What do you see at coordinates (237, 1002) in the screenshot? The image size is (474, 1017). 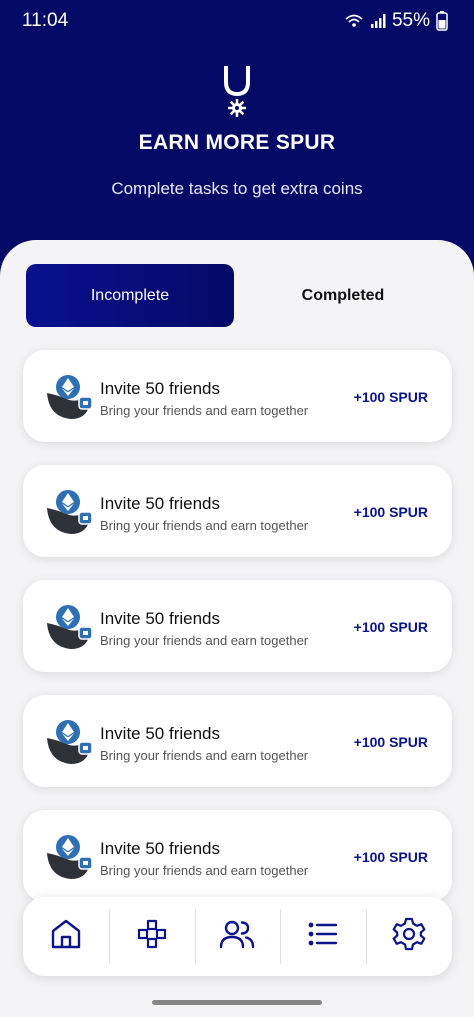 I see `gesture-bar` at bounding box center [237, 1002].